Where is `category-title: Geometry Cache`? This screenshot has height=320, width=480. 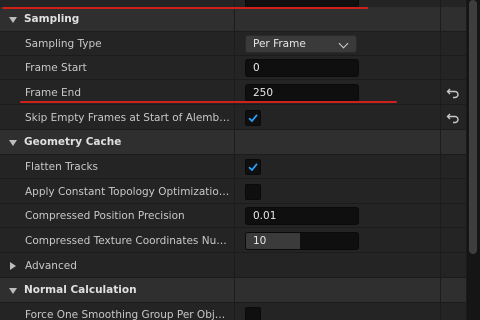 category-title: Geometry Cache is located at coordinates (73, 142).